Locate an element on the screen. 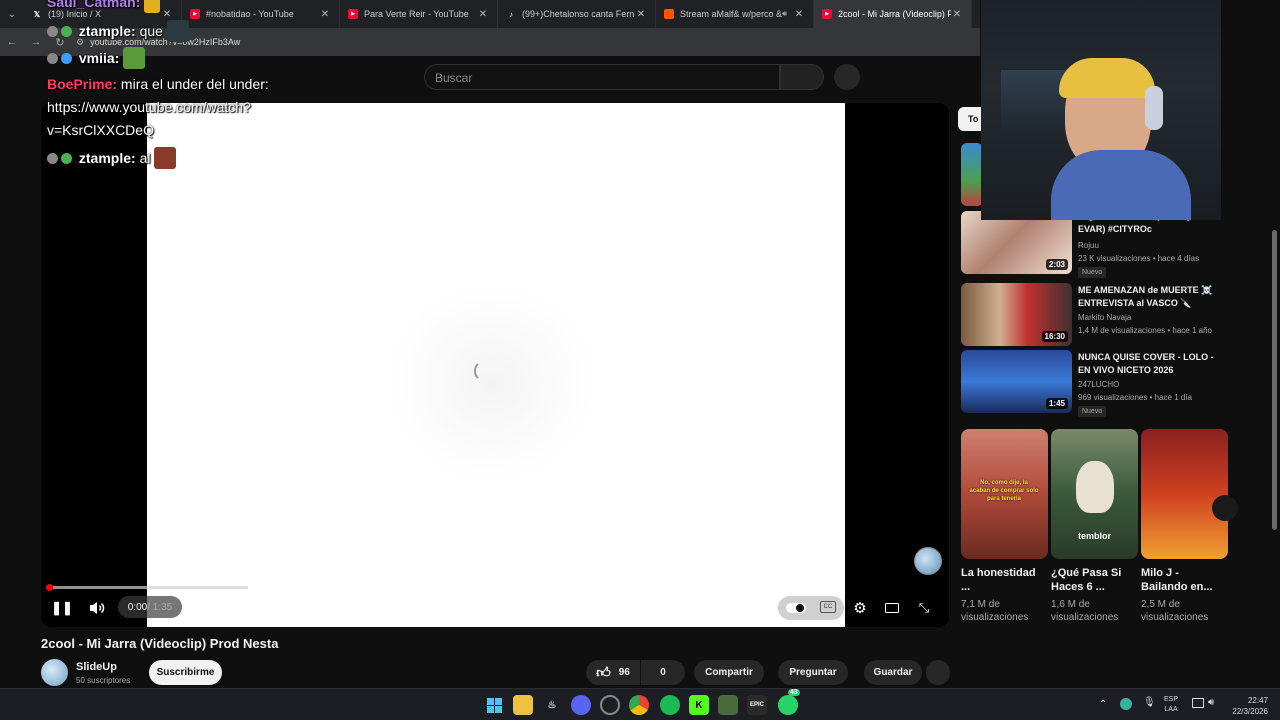  tab-label: 2cool - Mi Jarra (Videoclip) Pro is located at coordinates (894, 14).